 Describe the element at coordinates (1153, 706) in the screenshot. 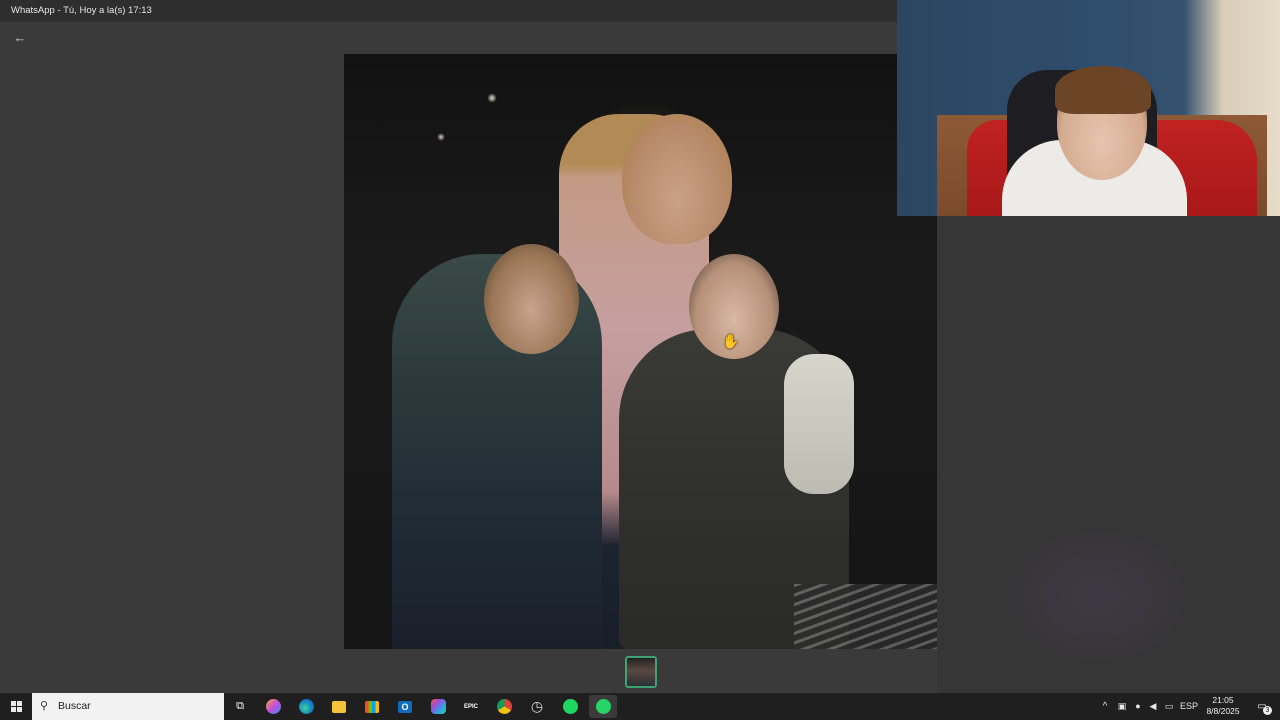

I see `volume-icon: ◀` at that location.